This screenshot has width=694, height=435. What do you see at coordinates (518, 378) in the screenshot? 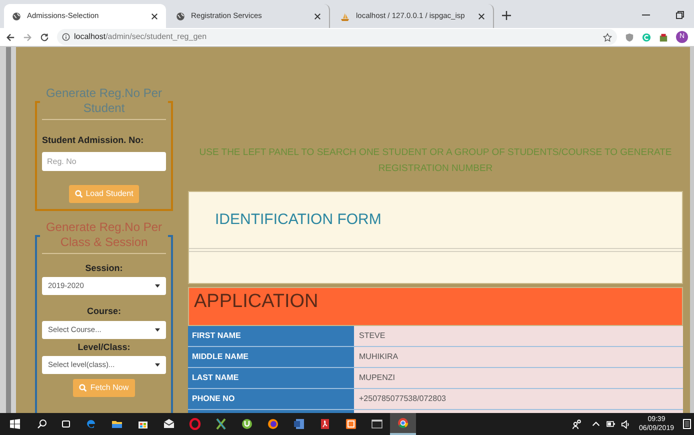
I see `row-value: MUPENZI` at bounding box center [518, 378].